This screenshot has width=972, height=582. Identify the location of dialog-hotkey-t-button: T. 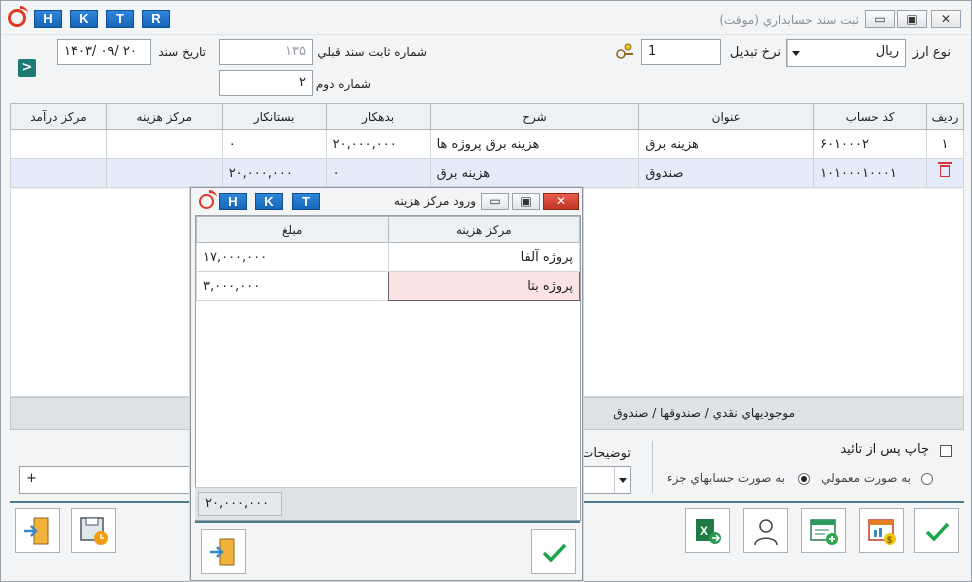
(306, 201).